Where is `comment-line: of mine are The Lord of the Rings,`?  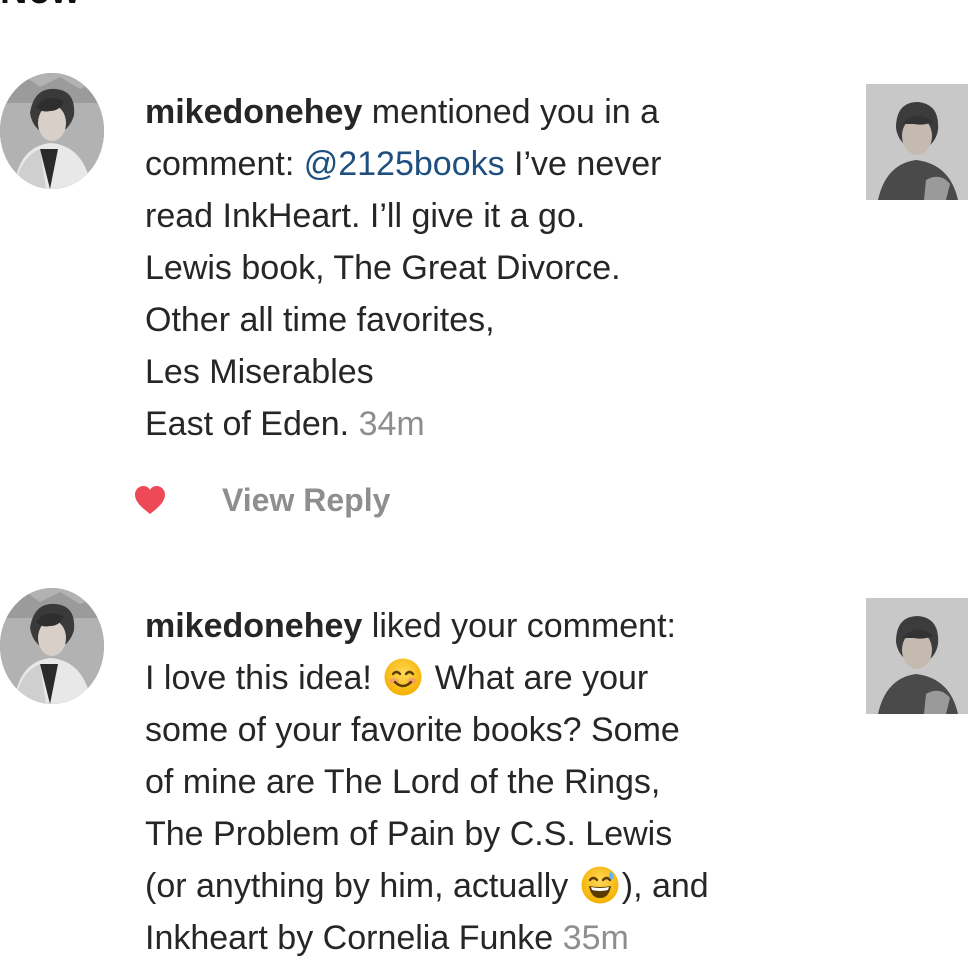
comment-line: of mine are The Lord of the Rings, is located at coordinates (403, 782).